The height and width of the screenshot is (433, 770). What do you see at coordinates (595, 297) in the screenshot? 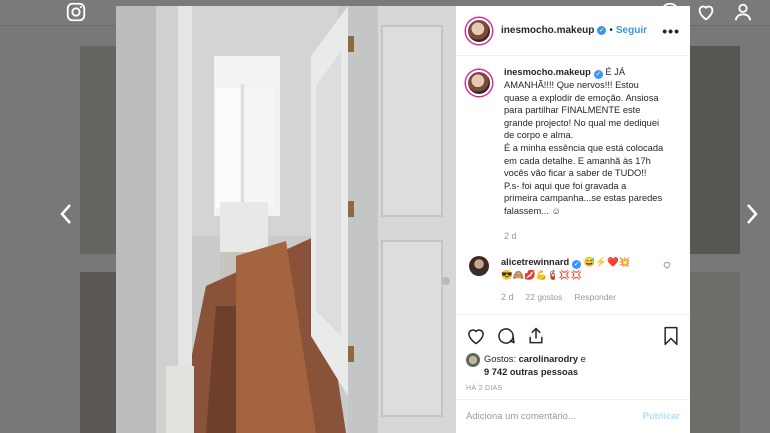
I see `reply-button: Responder` at bounding box center [595, 297].